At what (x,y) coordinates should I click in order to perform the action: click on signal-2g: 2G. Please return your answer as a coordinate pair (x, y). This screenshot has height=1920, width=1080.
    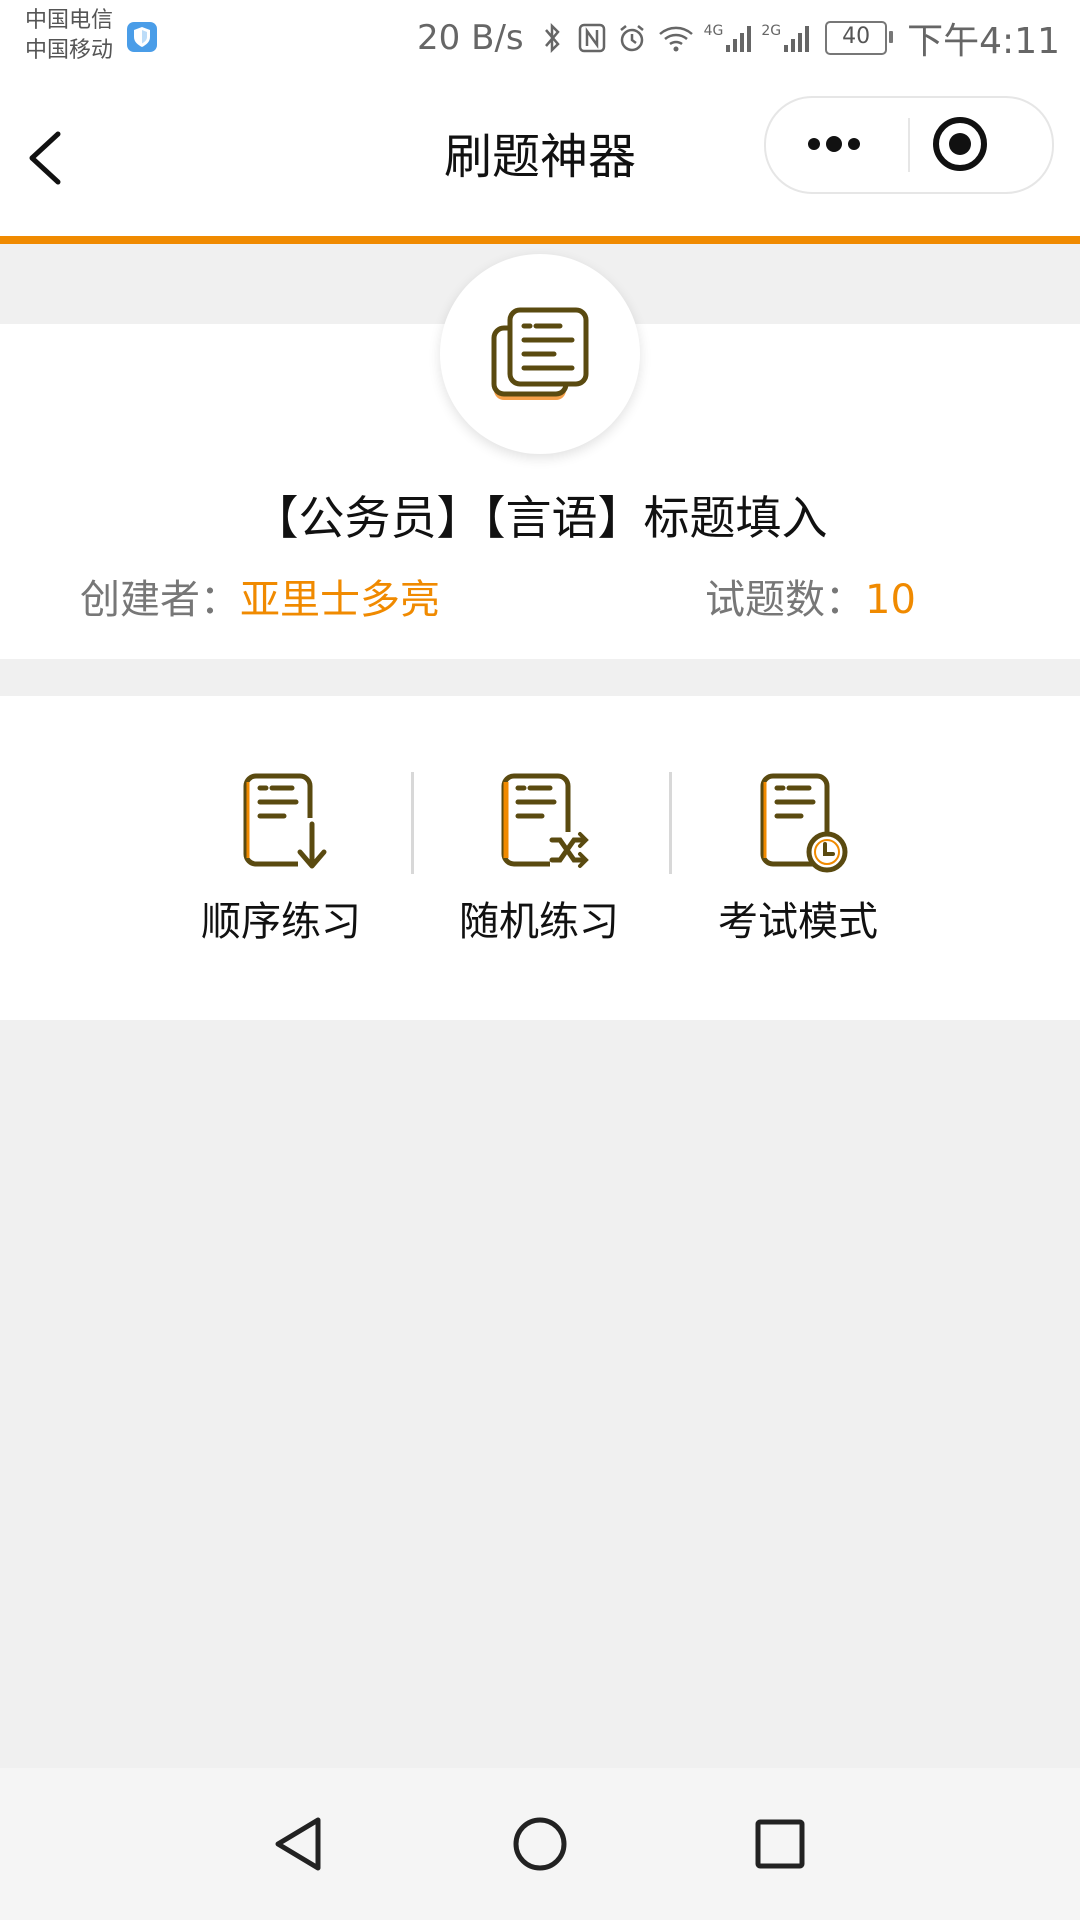
    Looking at the image, I should click on (786, 38).